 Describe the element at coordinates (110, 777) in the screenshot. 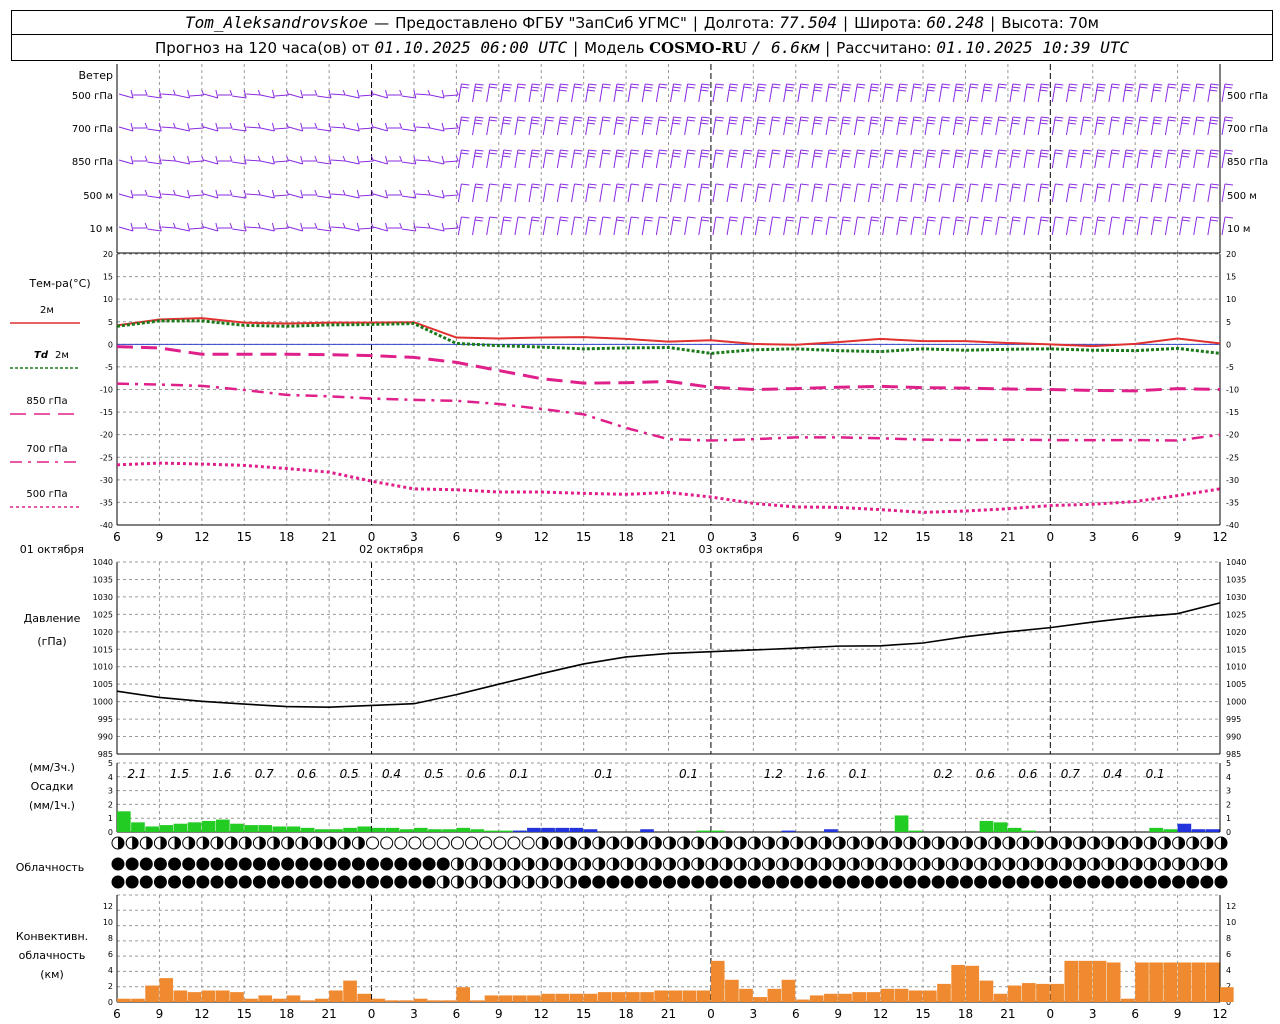

I see `precip-tick-left: 4` at that location.